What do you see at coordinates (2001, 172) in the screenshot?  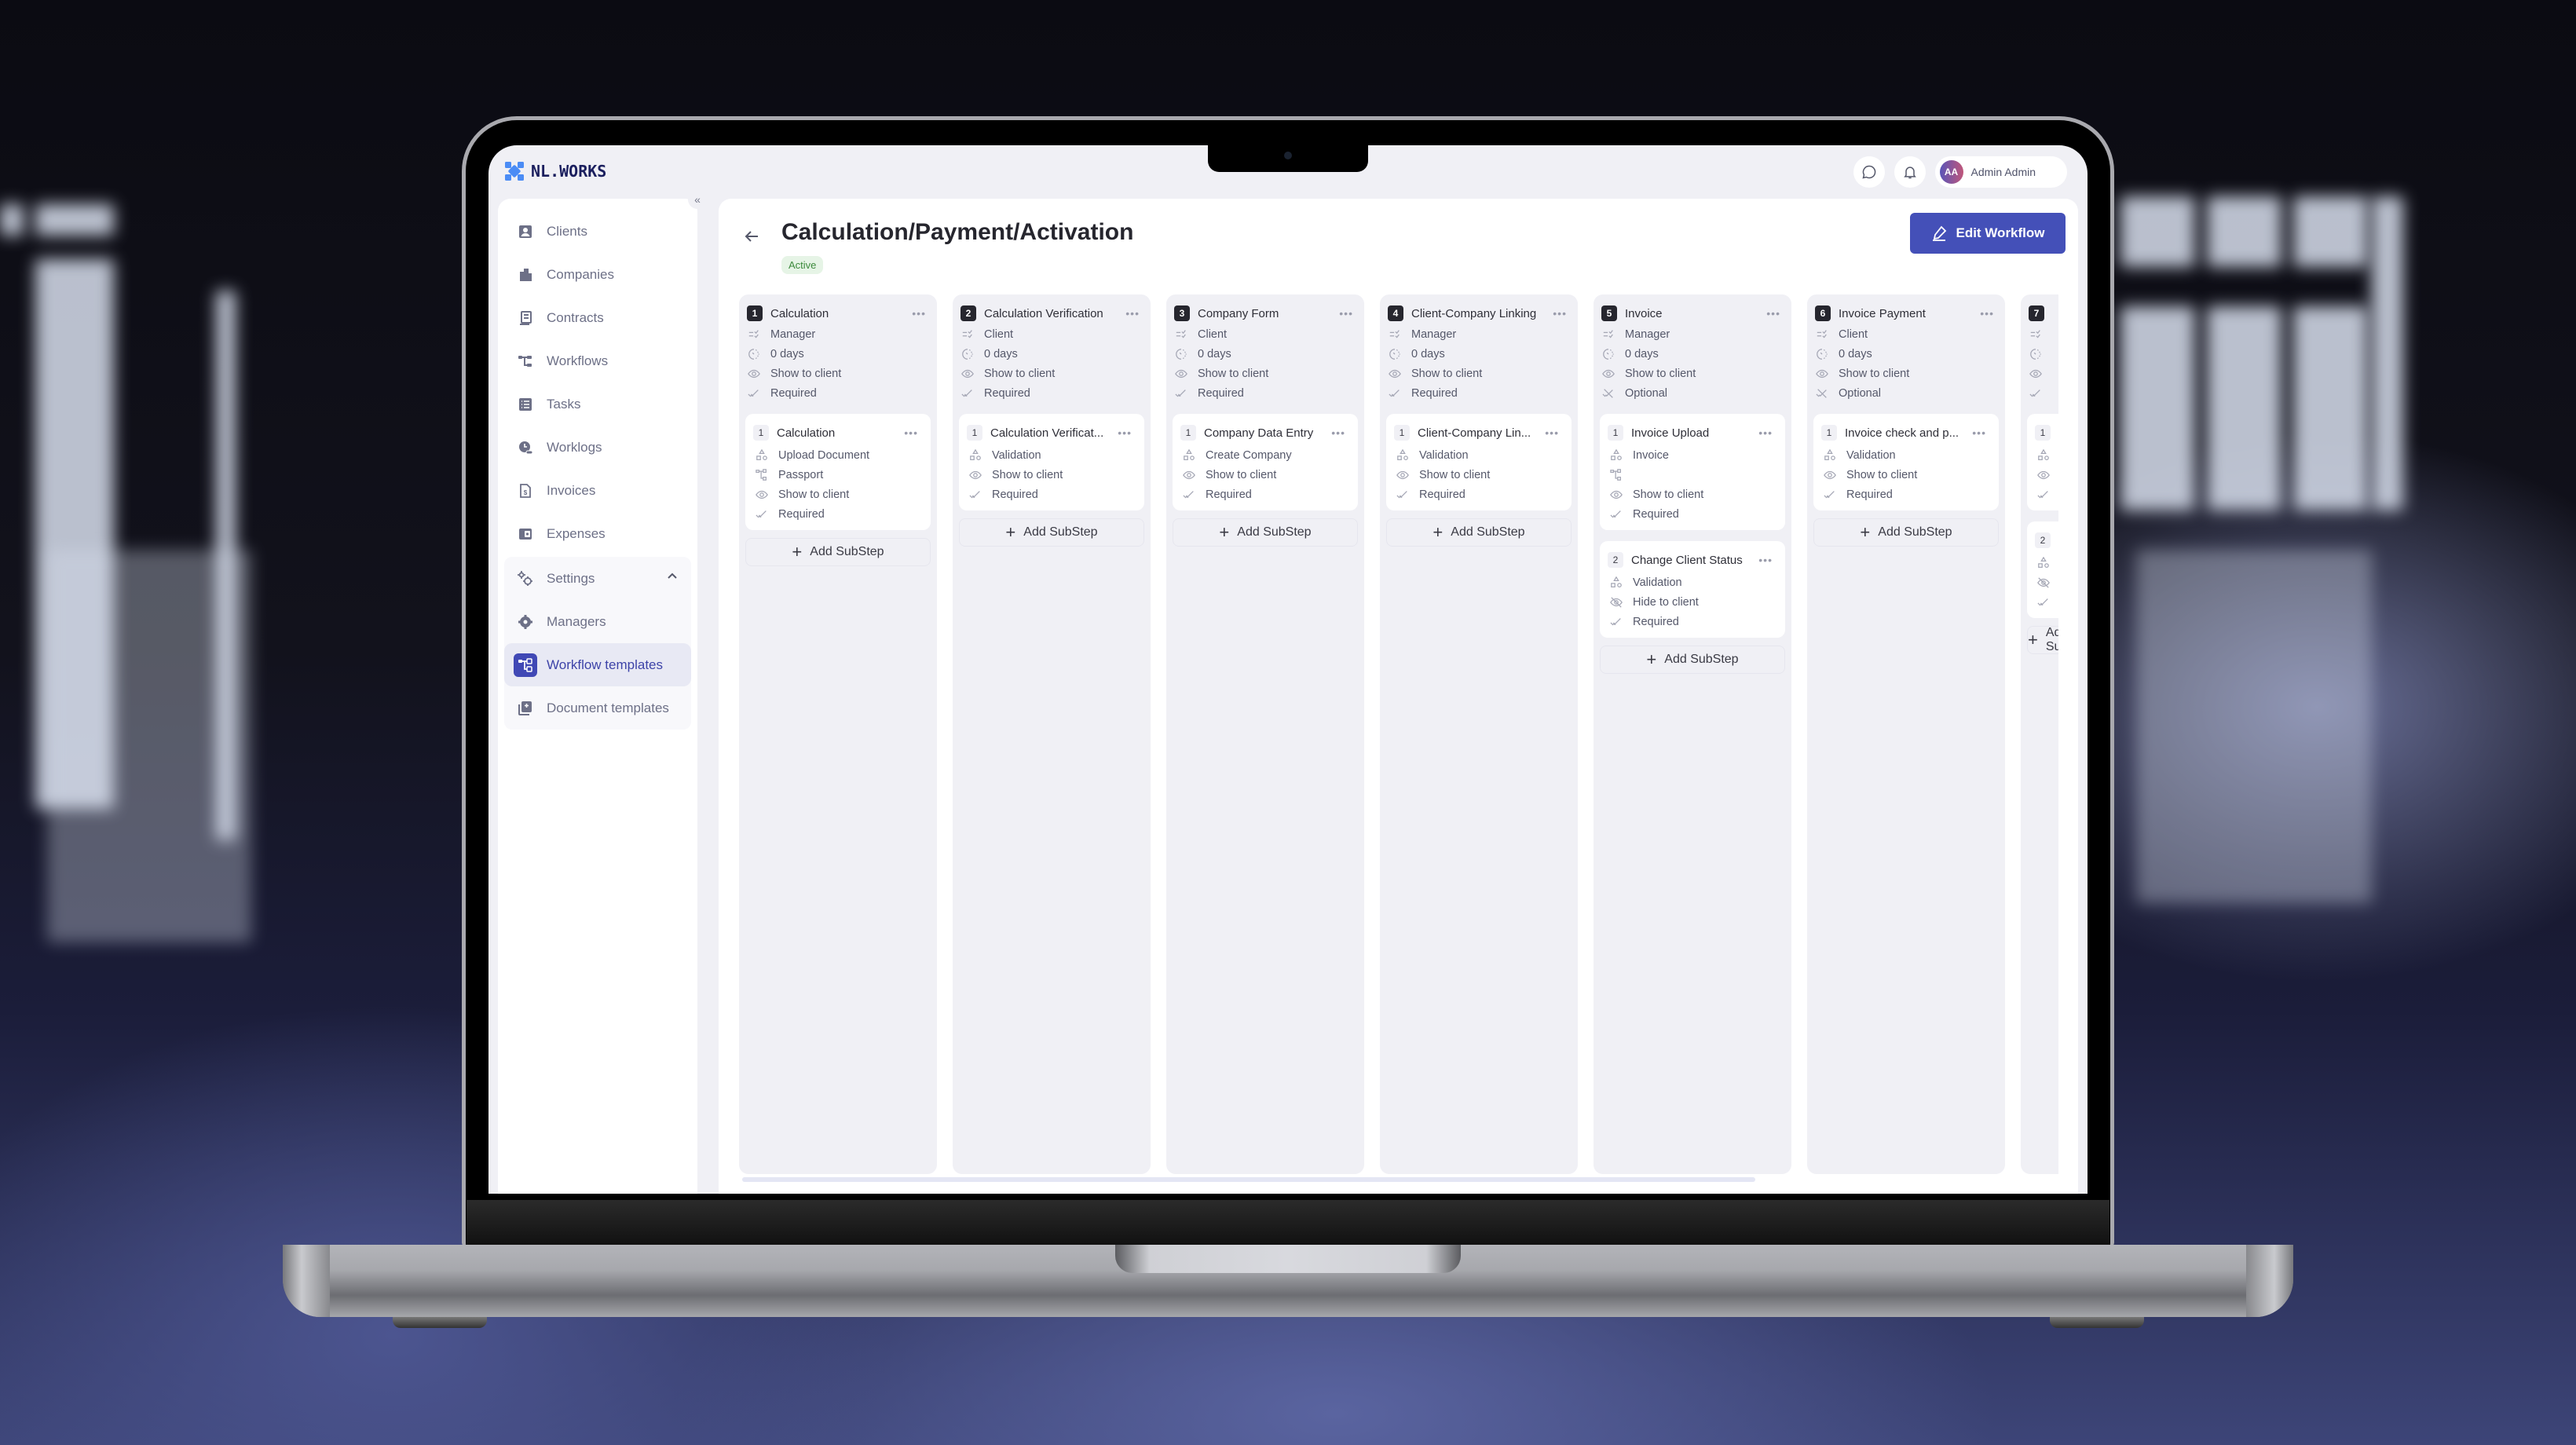 I see `user-menu: AA Admin Admin` at bounding box center [2001, 172].